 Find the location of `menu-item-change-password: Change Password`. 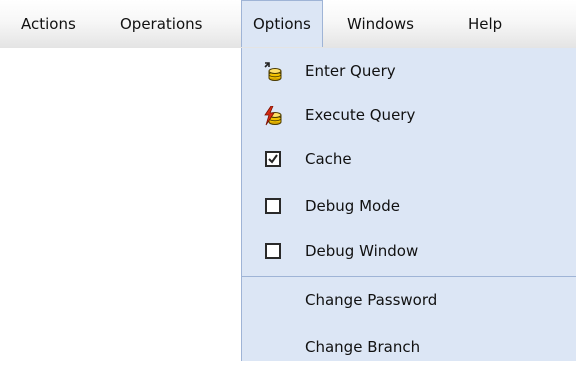

menu-item-change-password: Change Password is located at coordinates (409, 300).